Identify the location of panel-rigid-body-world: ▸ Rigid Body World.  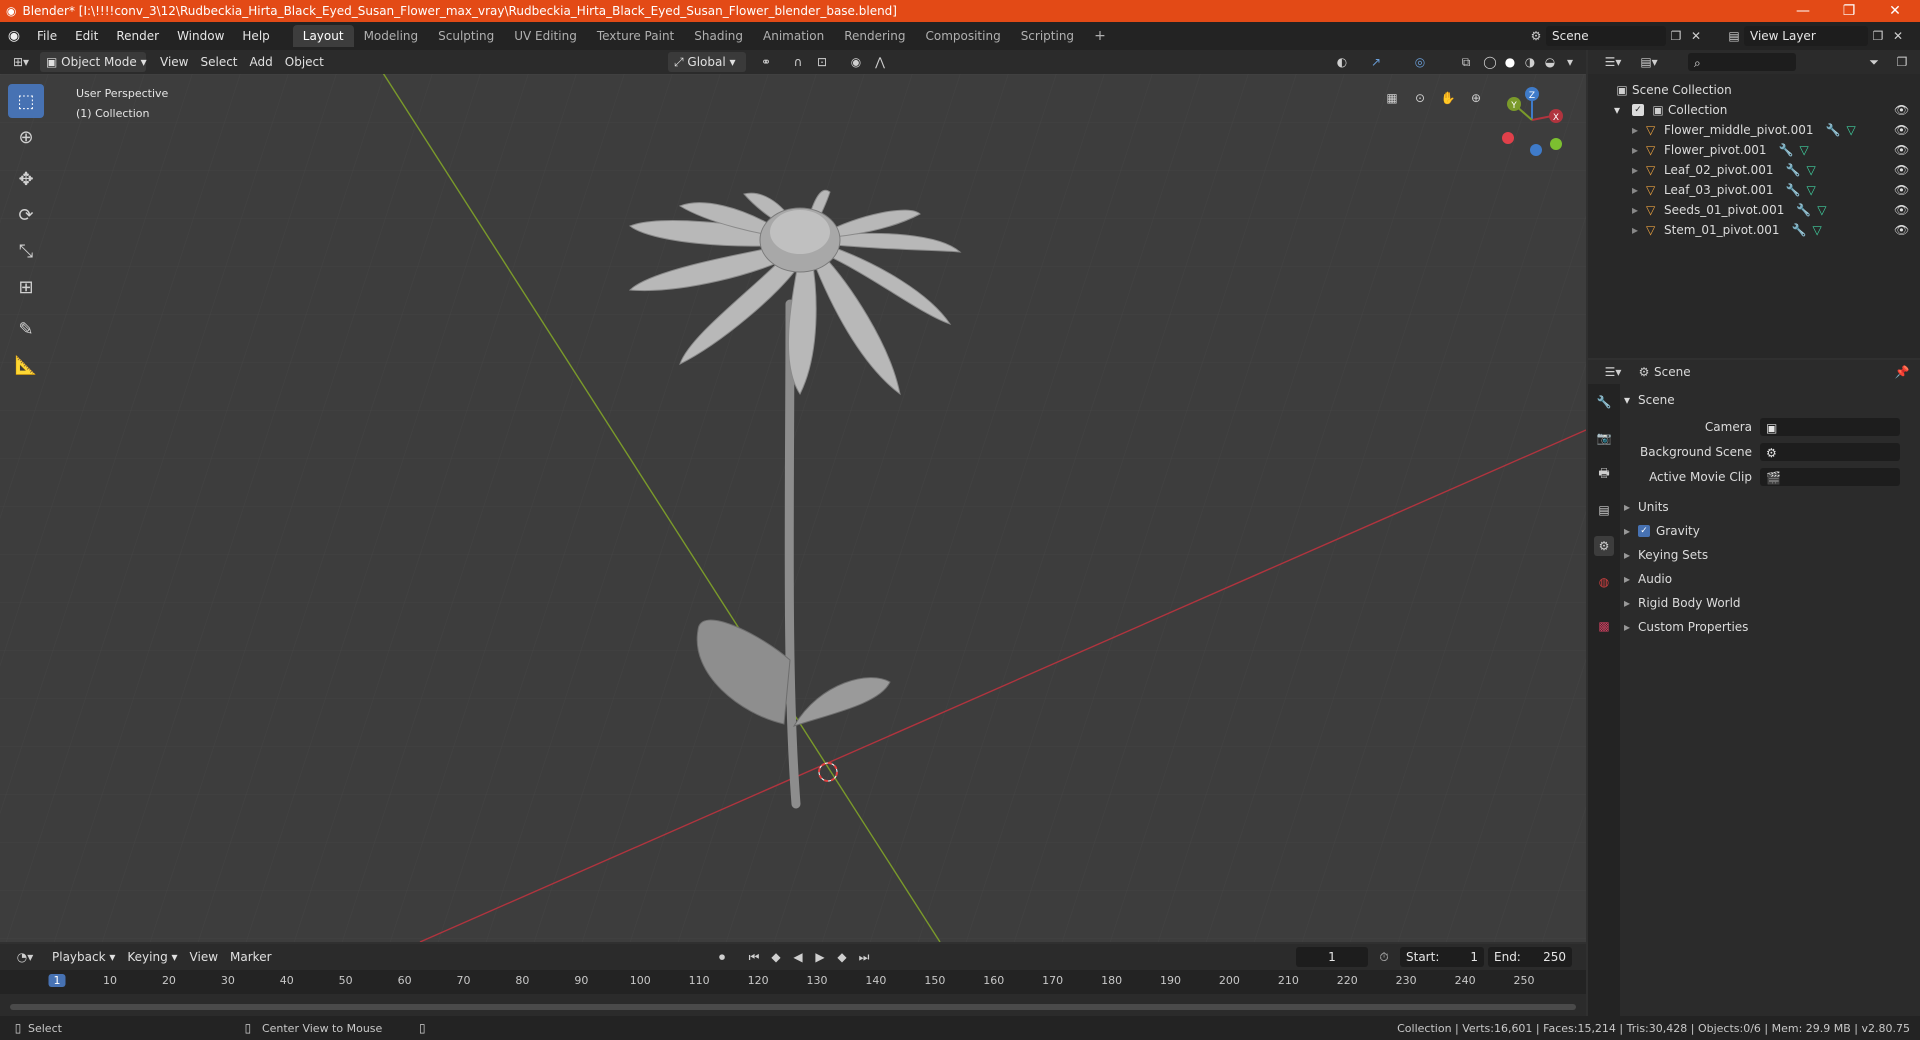
(1769, 603).